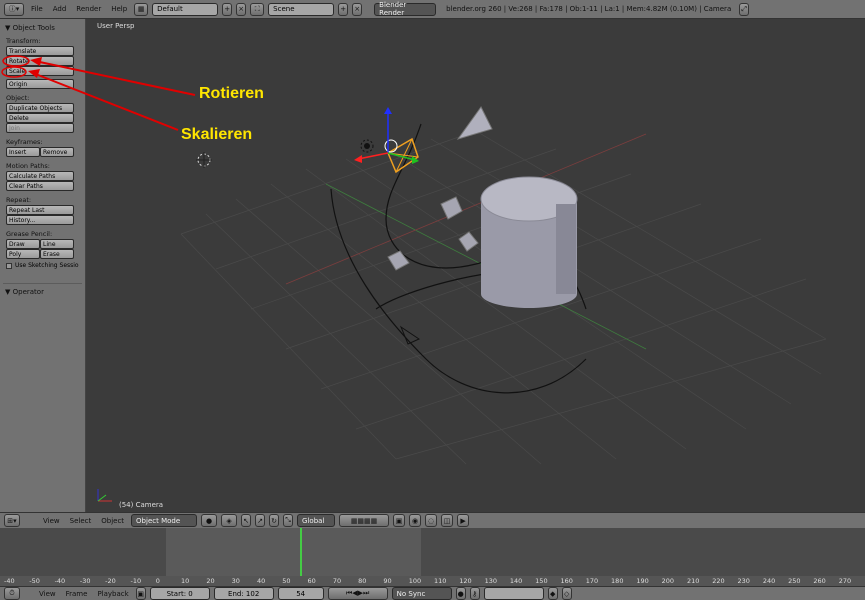  What do you see at coordinates (260, 520) in the screenshot?
I see `translate-manip-icon: ↗` at bounding box center [260, 520].